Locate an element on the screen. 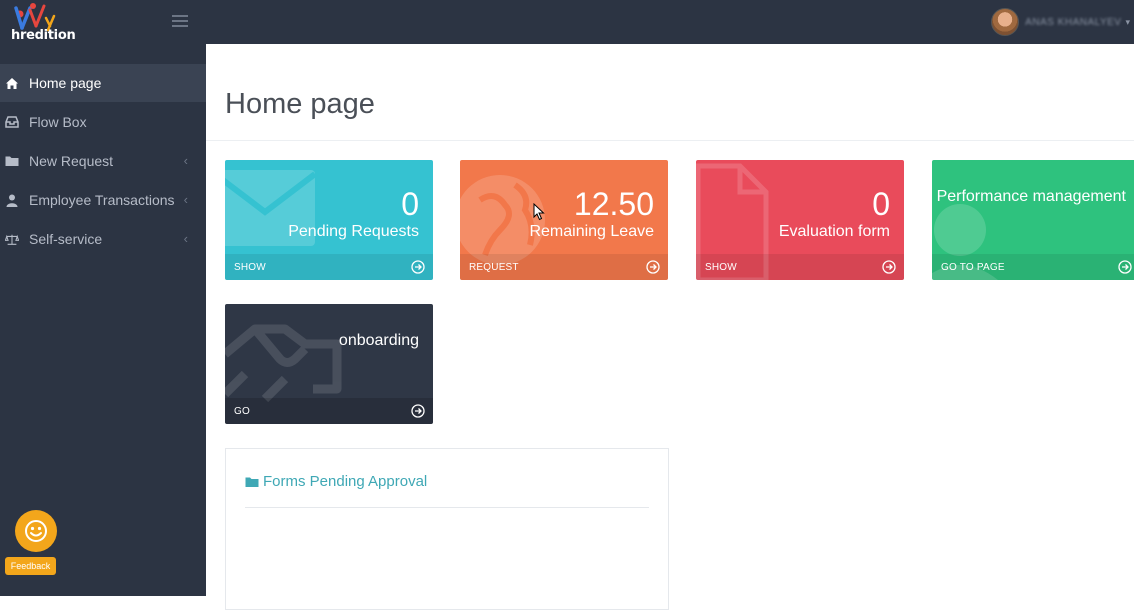 This screenshot has width=1134, height=610. inbox-icon is located at coordinates (12, 122).